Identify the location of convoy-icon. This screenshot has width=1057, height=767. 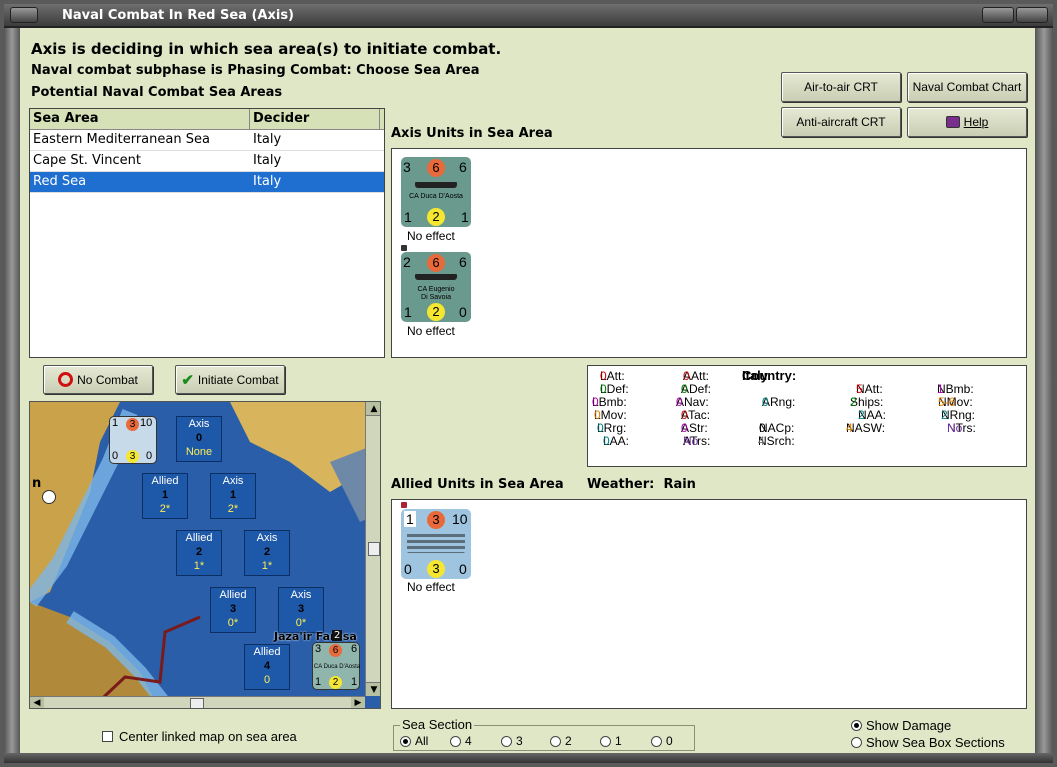
(436, 542).